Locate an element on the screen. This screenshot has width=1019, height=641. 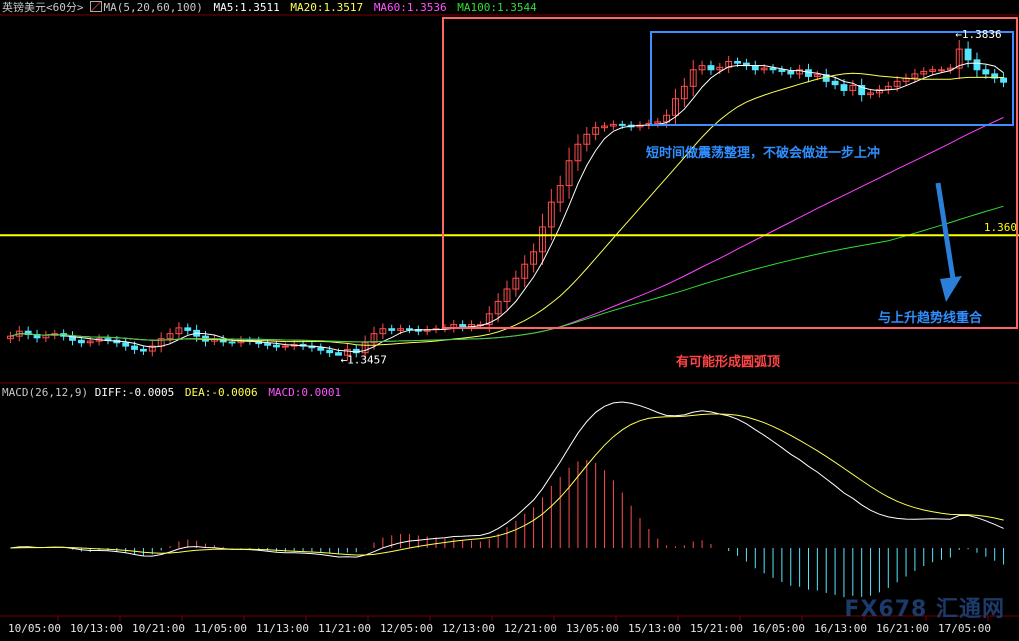
time-tick-label: 11/05:00 is located at coordinates (220, 628).